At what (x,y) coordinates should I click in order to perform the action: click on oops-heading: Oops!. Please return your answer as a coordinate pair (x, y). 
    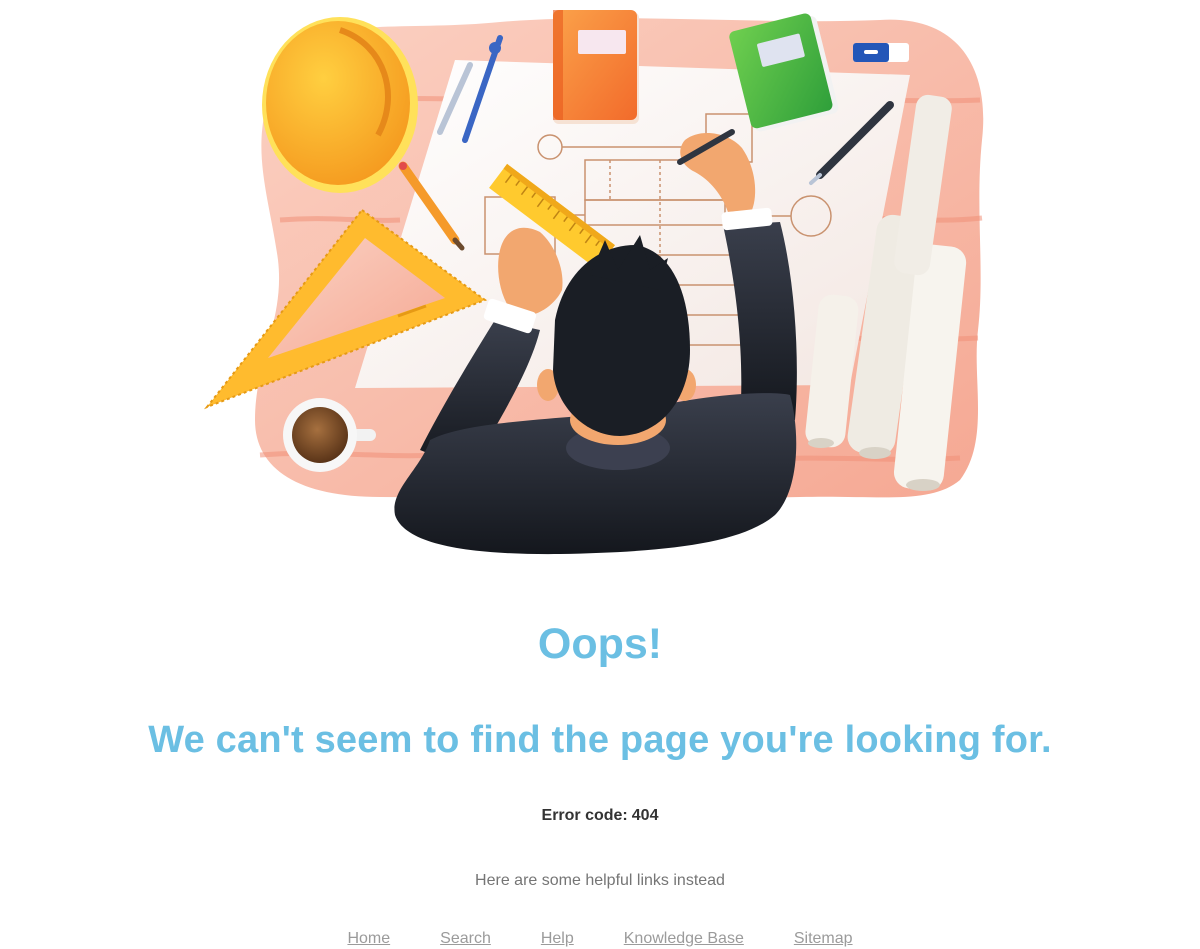
    Looking at the image, I should click on (600, 644).